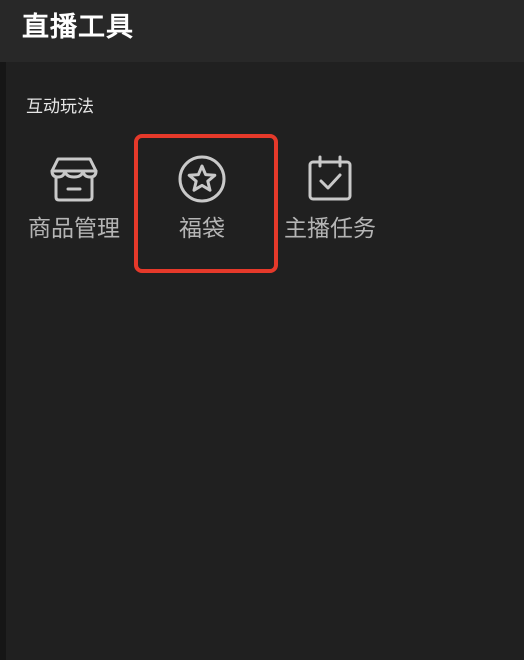 This screenshot has width=524, height=660. Describe the element at coordinates (330, 178) in the screenshot. I see `calendar-check-icon` at that location.